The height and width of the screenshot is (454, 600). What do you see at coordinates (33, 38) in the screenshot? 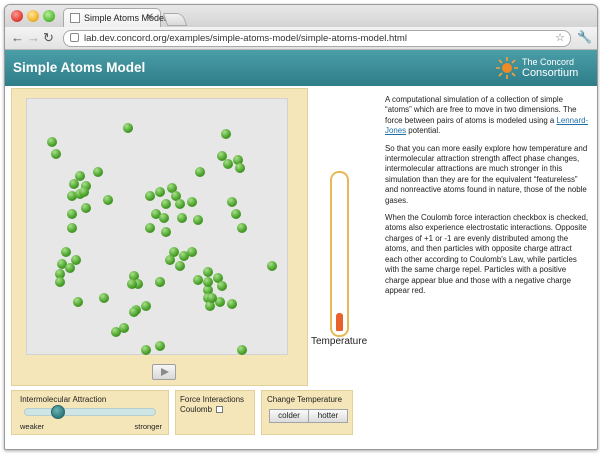
I see `forward-arrow-icon: →` at bounding box center [33, 38].